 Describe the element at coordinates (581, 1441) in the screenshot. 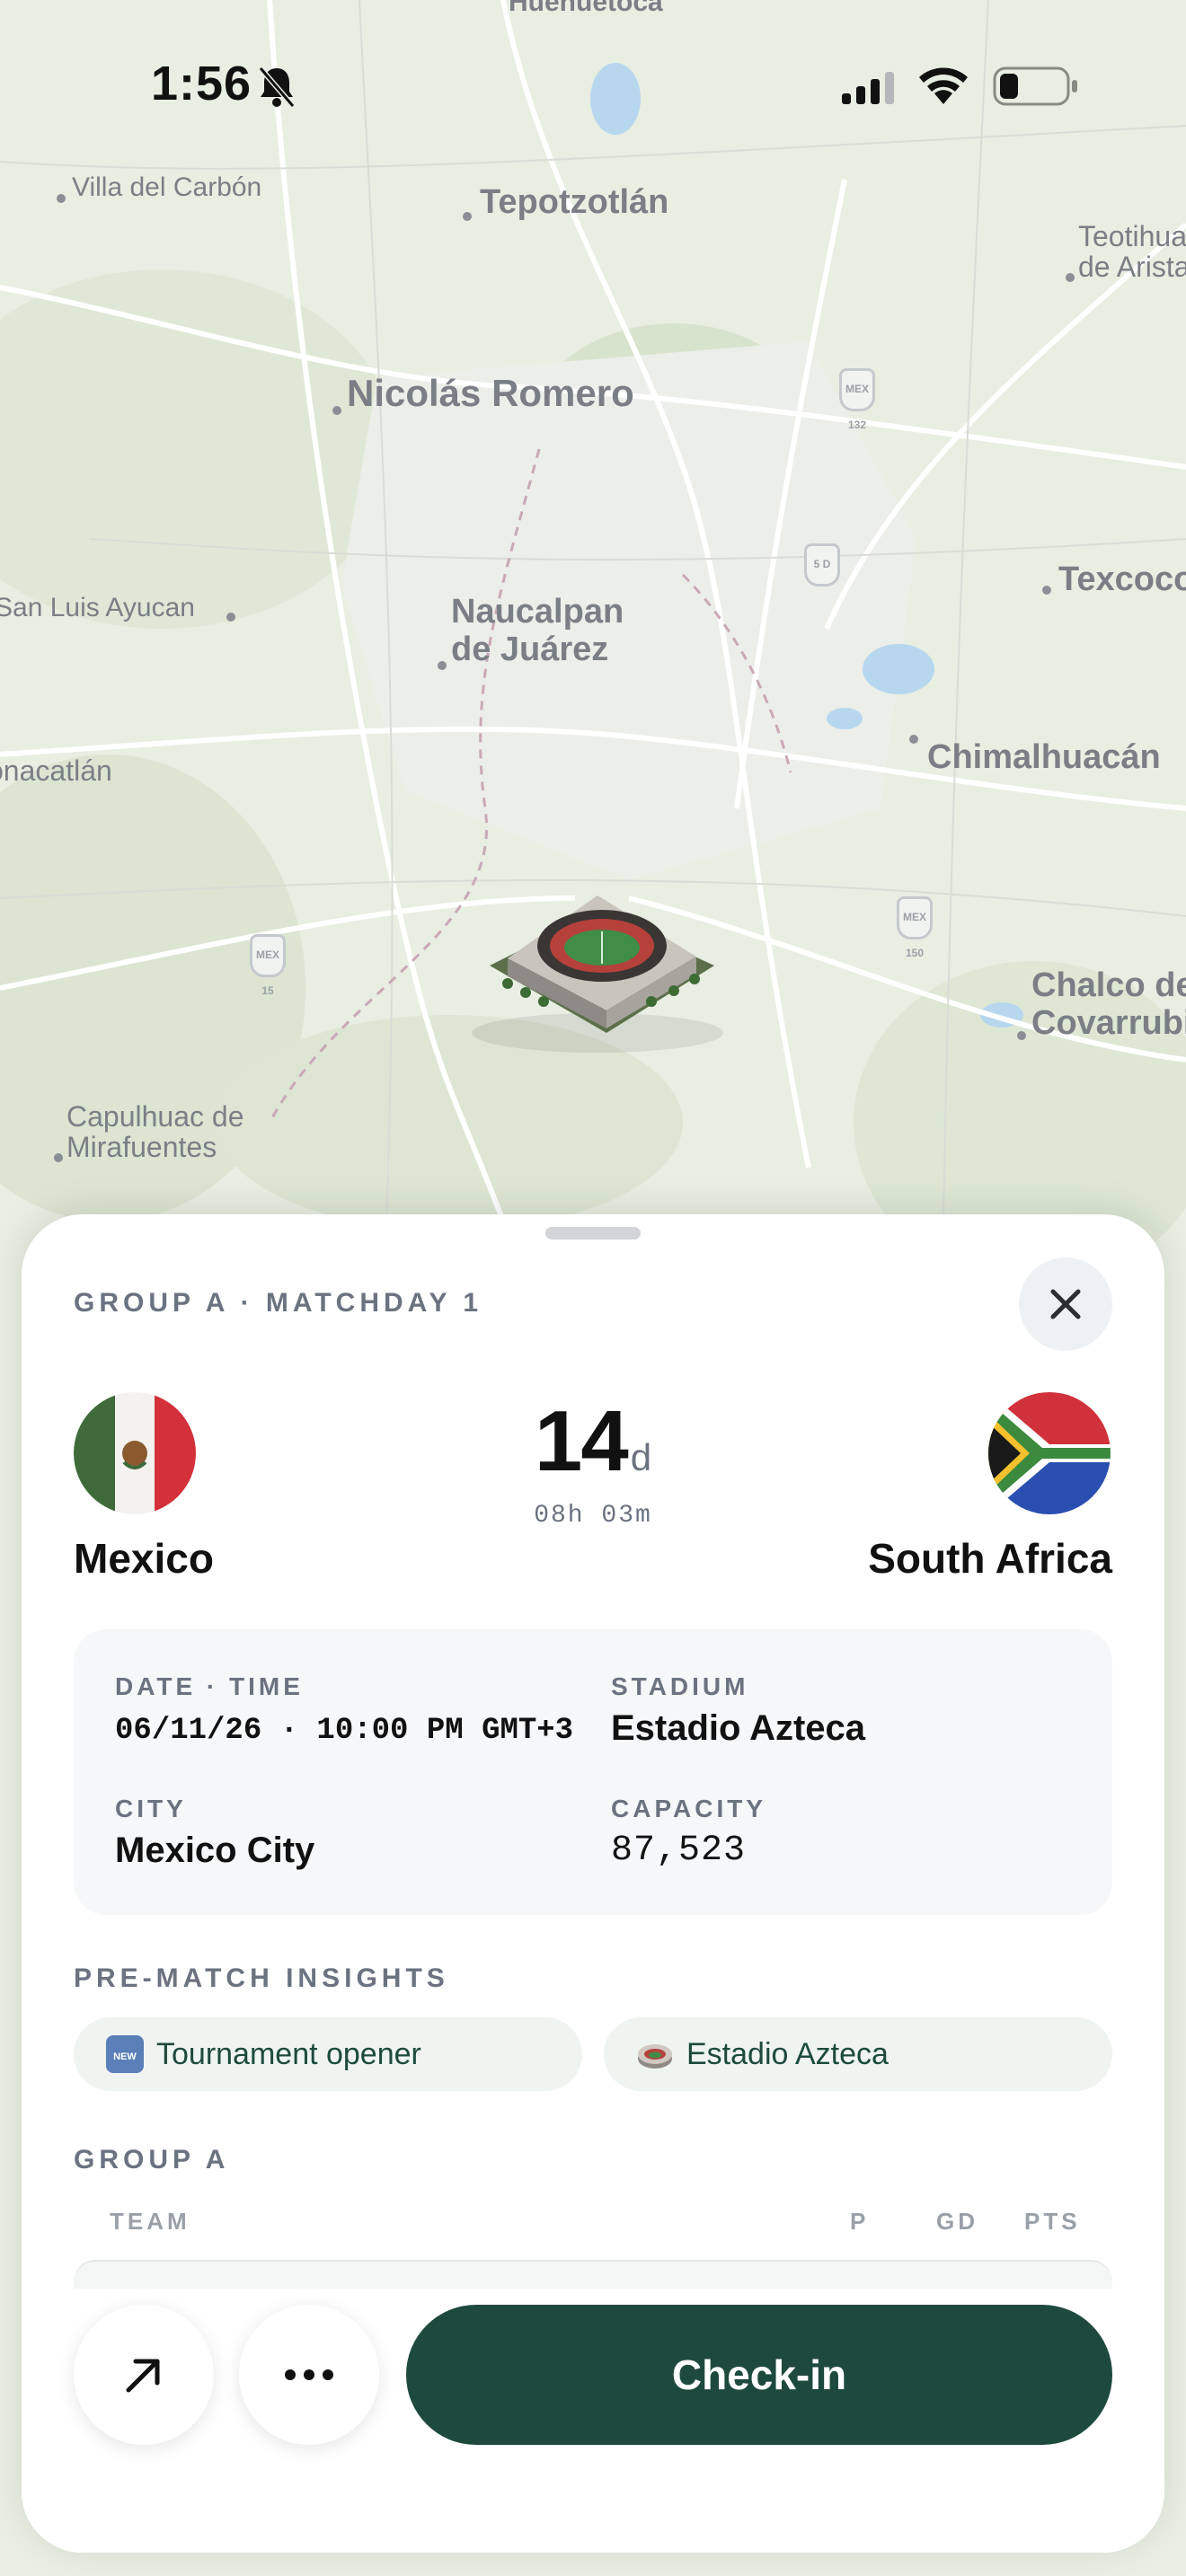

I see `countdown-days: 14` at that location.